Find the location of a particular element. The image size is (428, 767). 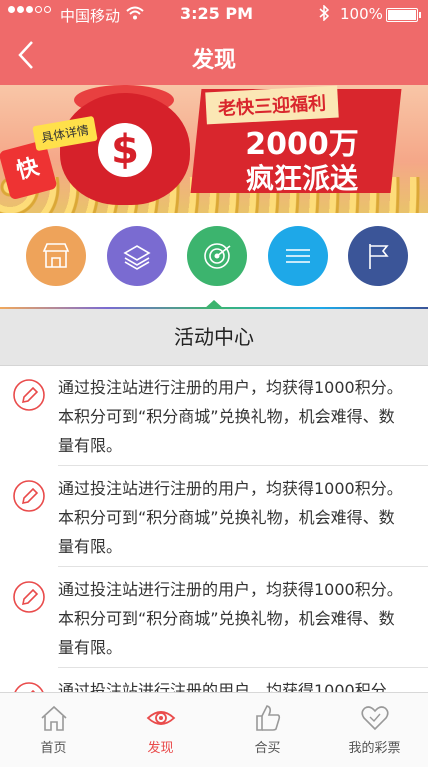

tab-label: 我的彩票 is located at coordinates (374, 748).